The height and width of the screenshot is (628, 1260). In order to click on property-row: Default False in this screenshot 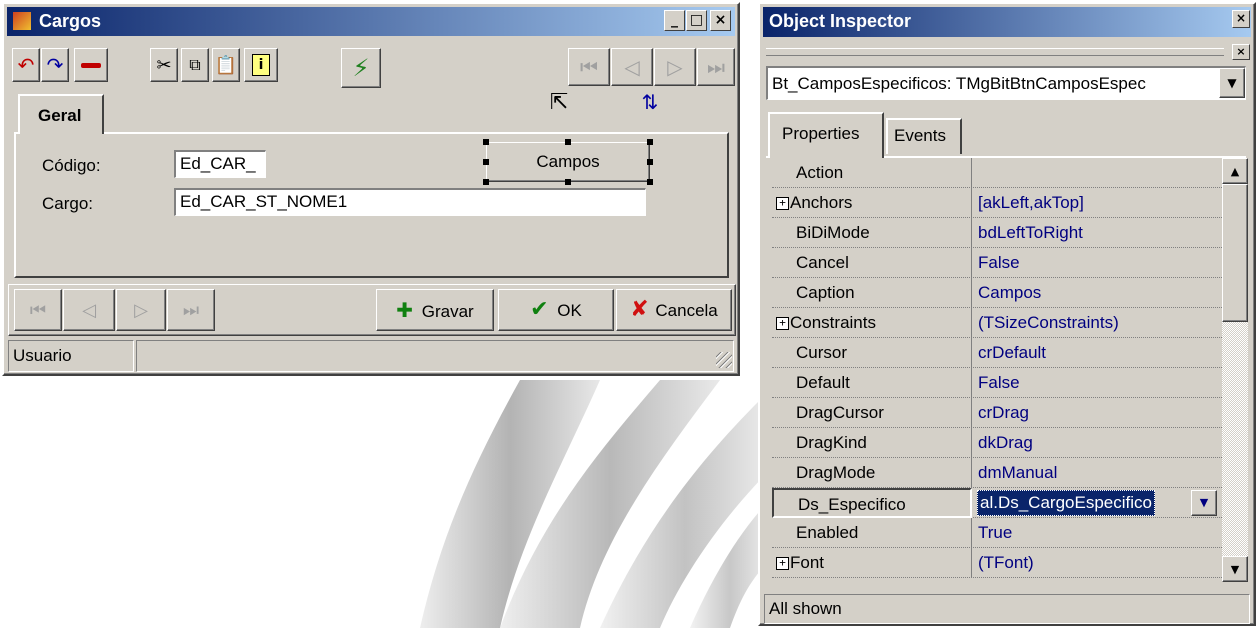, I will do `click(997, 383)`.